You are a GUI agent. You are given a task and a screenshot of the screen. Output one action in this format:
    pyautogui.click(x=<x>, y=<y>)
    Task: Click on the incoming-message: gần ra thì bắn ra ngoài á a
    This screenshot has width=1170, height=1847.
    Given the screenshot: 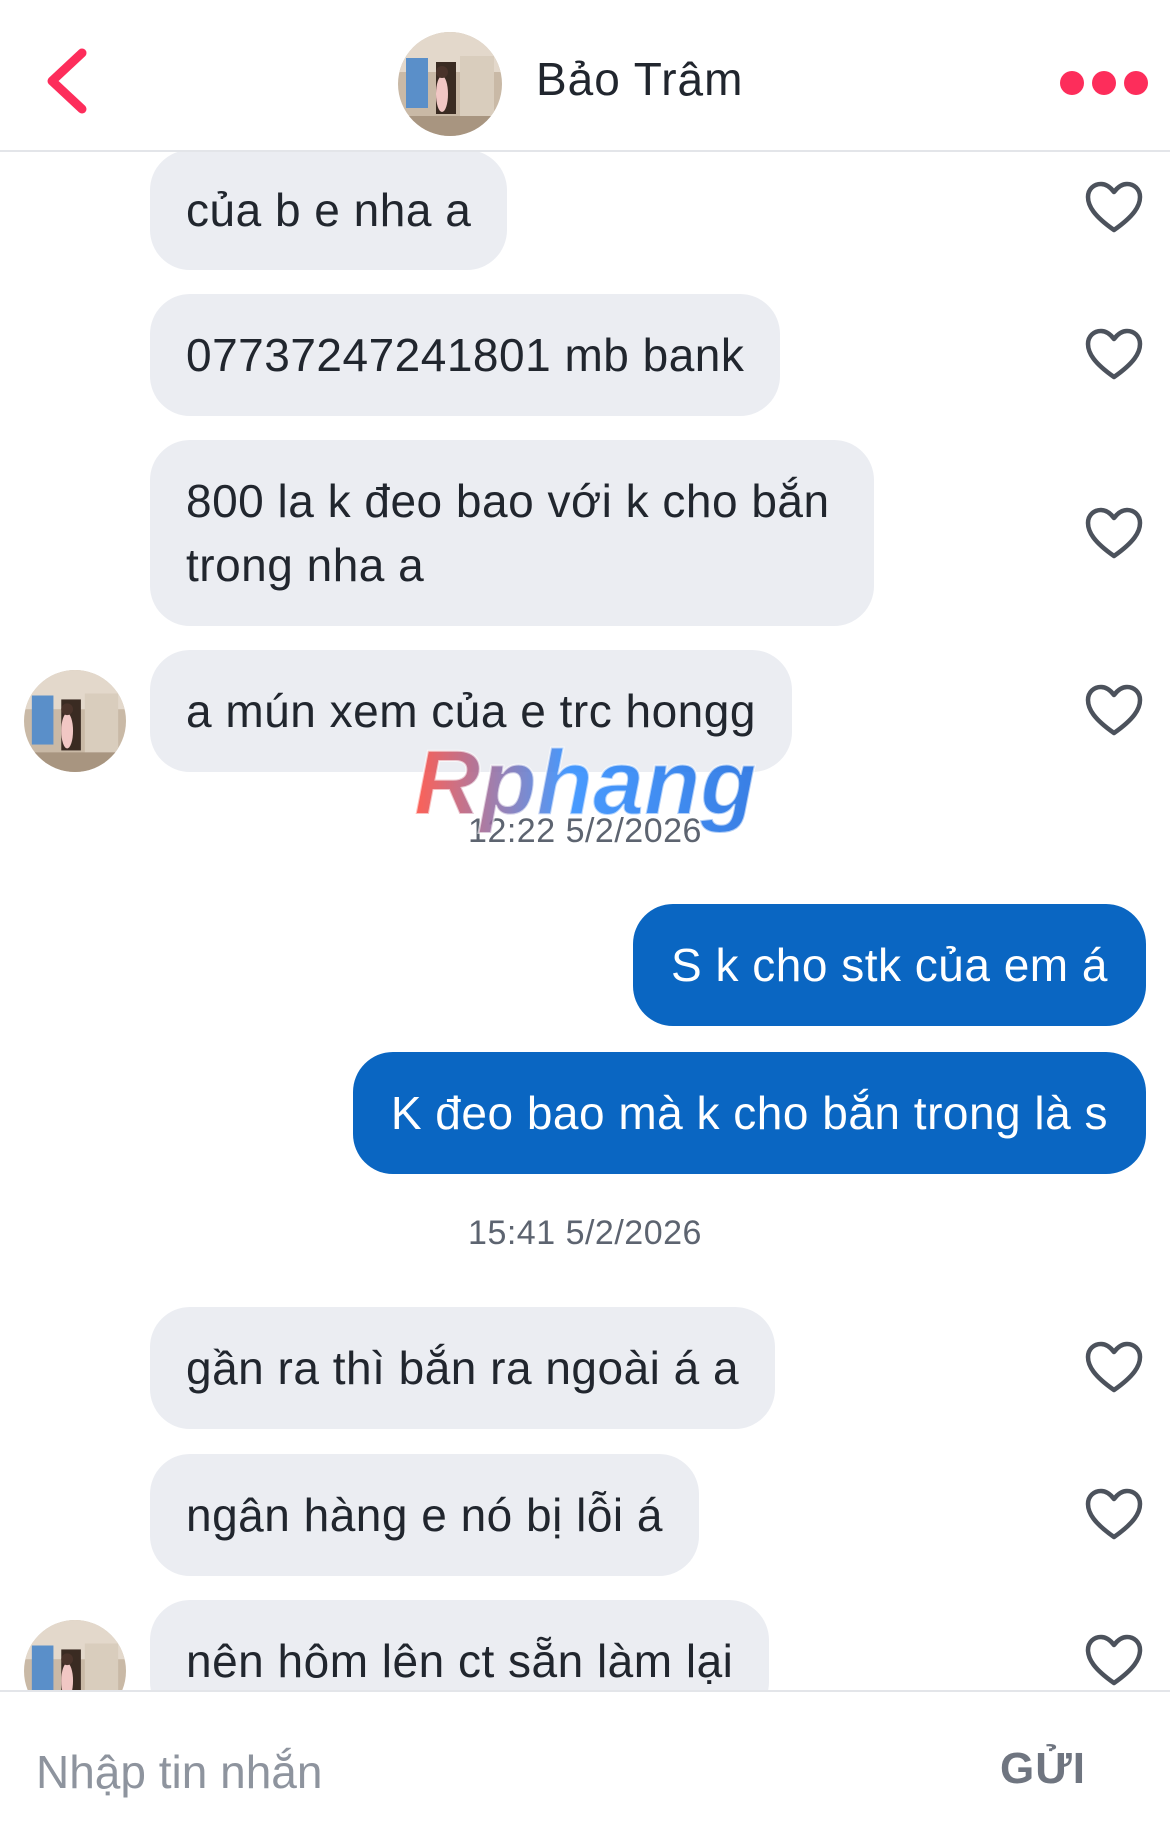 What is the action you would take?
    pyautogui.click(x=463, y=1368)
    